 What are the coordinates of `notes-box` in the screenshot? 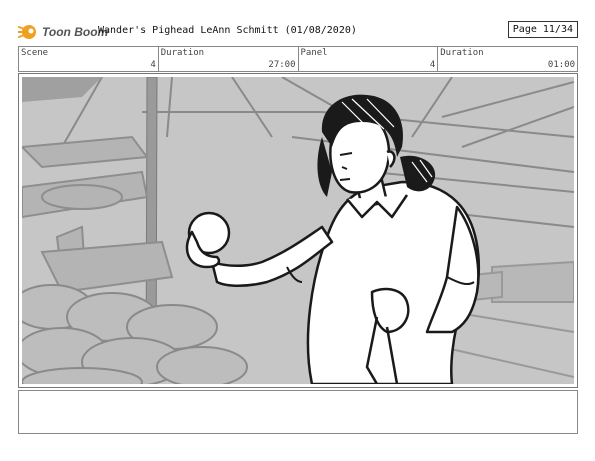 It's located at (298, 412).